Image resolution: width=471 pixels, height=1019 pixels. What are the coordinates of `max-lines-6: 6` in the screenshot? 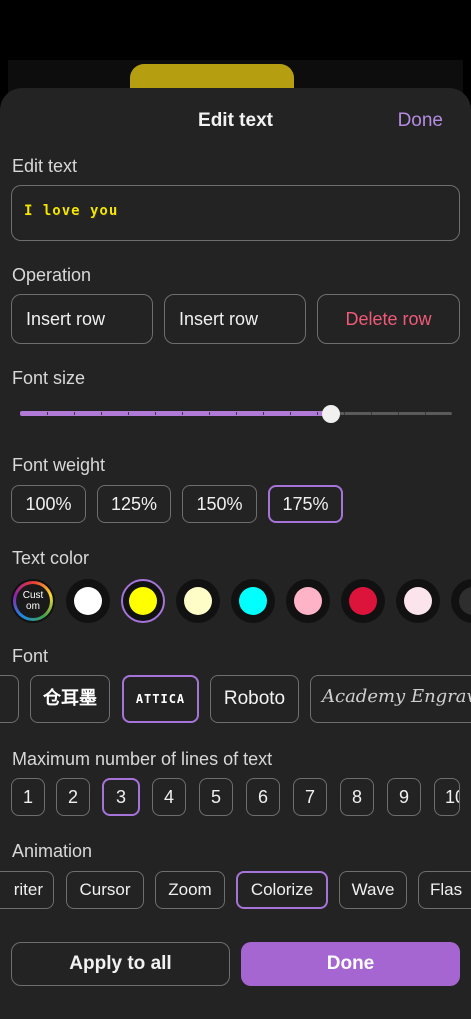 It's located at (263, 797).